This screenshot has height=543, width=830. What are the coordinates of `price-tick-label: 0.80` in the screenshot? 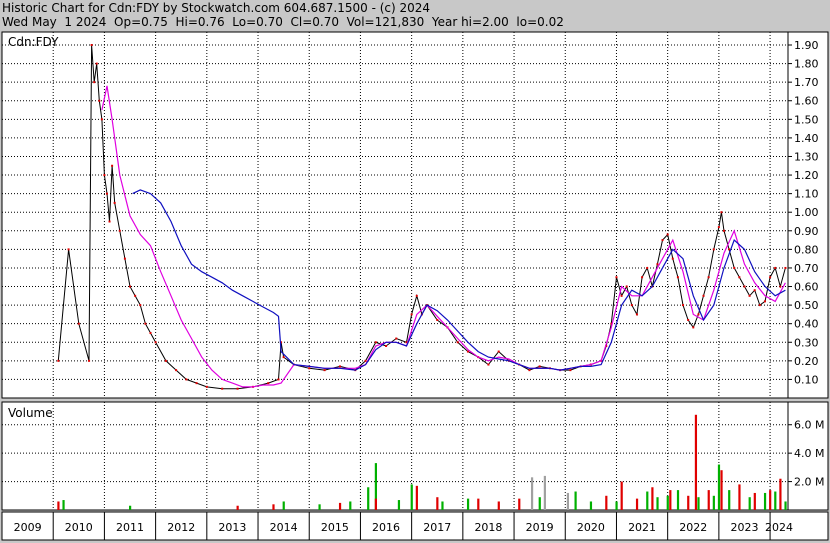 It's located at (806, 249).